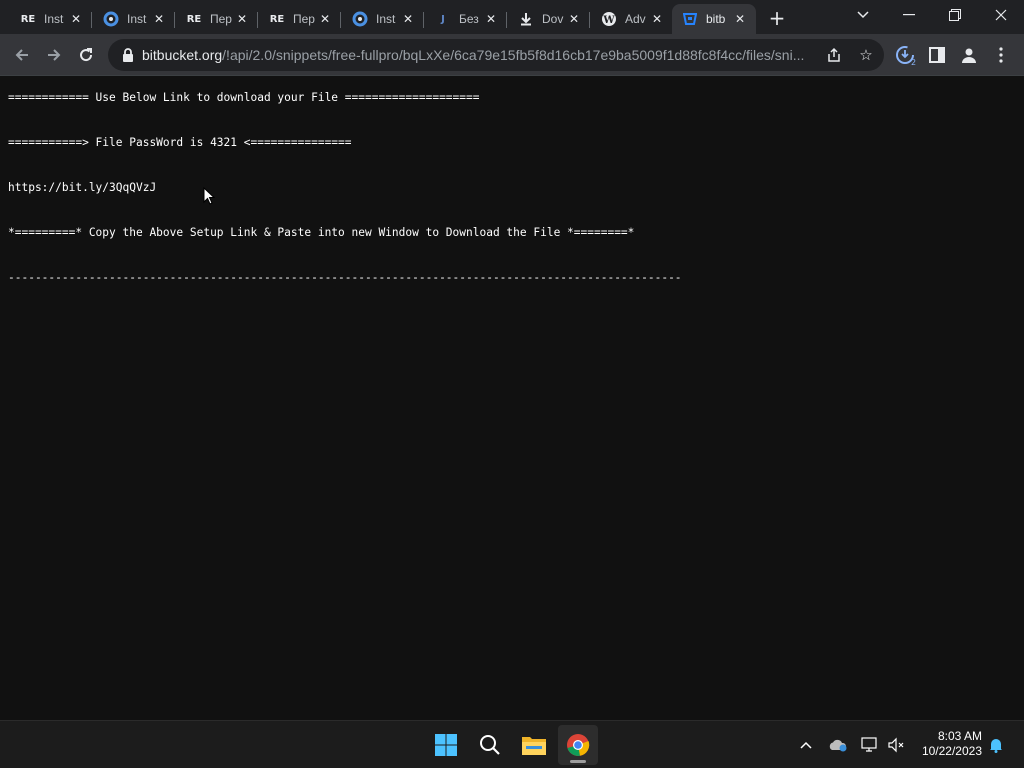  I want to click on bookmark-star-icon: ☆, so click(866, 55).